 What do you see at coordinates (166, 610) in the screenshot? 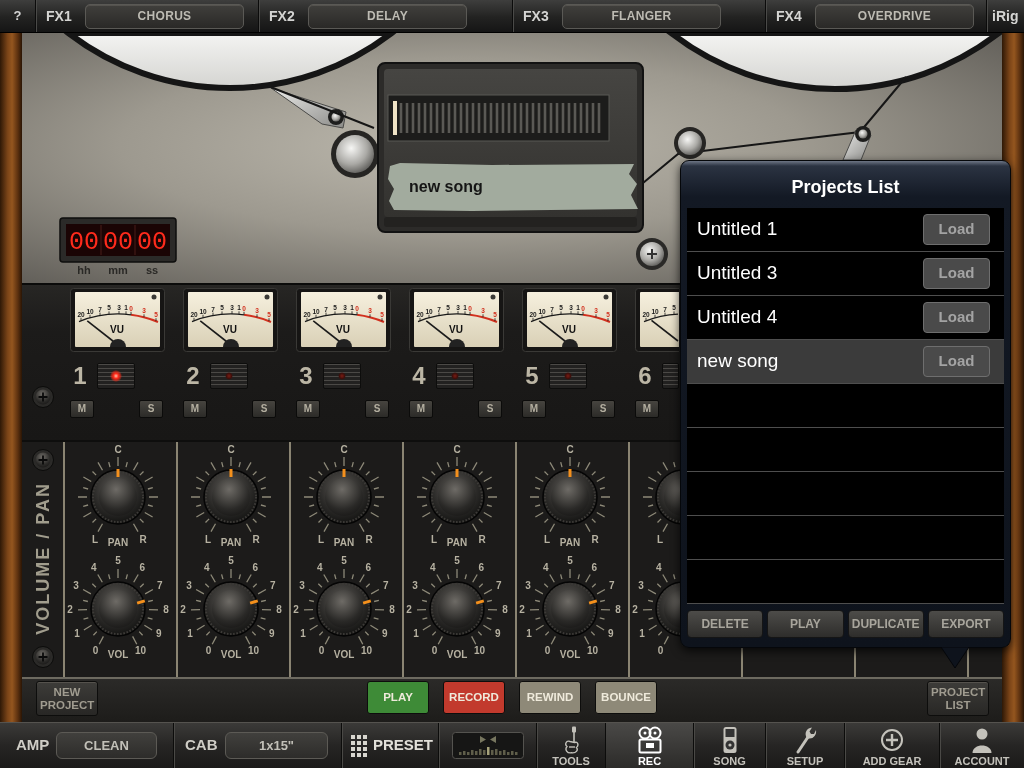
I see `volume-scale-label: 8` at bounding box center [166, 610].